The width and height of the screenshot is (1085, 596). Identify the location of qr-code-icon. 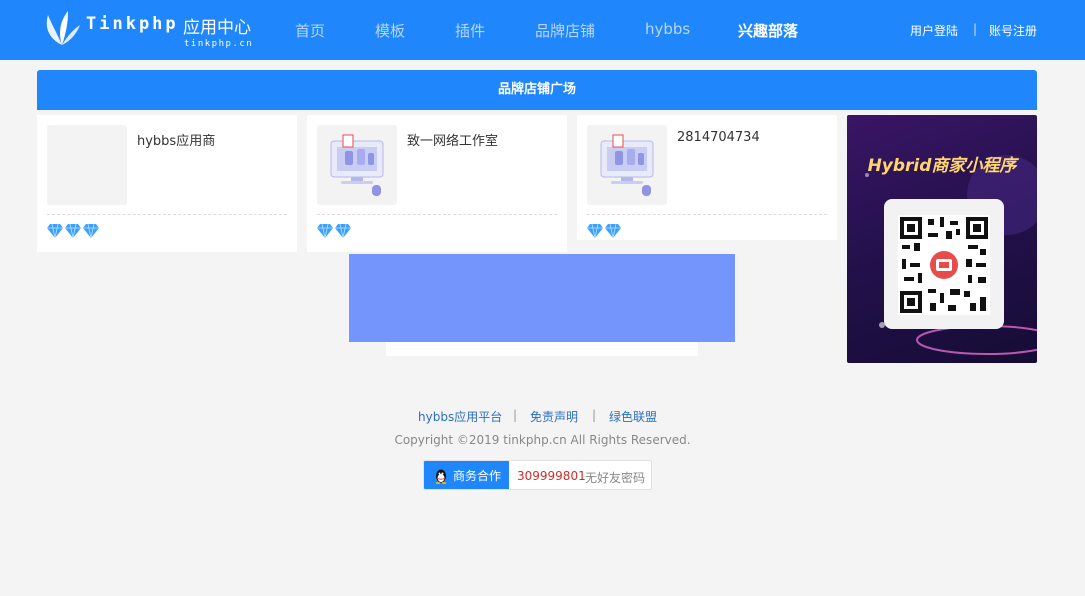
(944, 265).